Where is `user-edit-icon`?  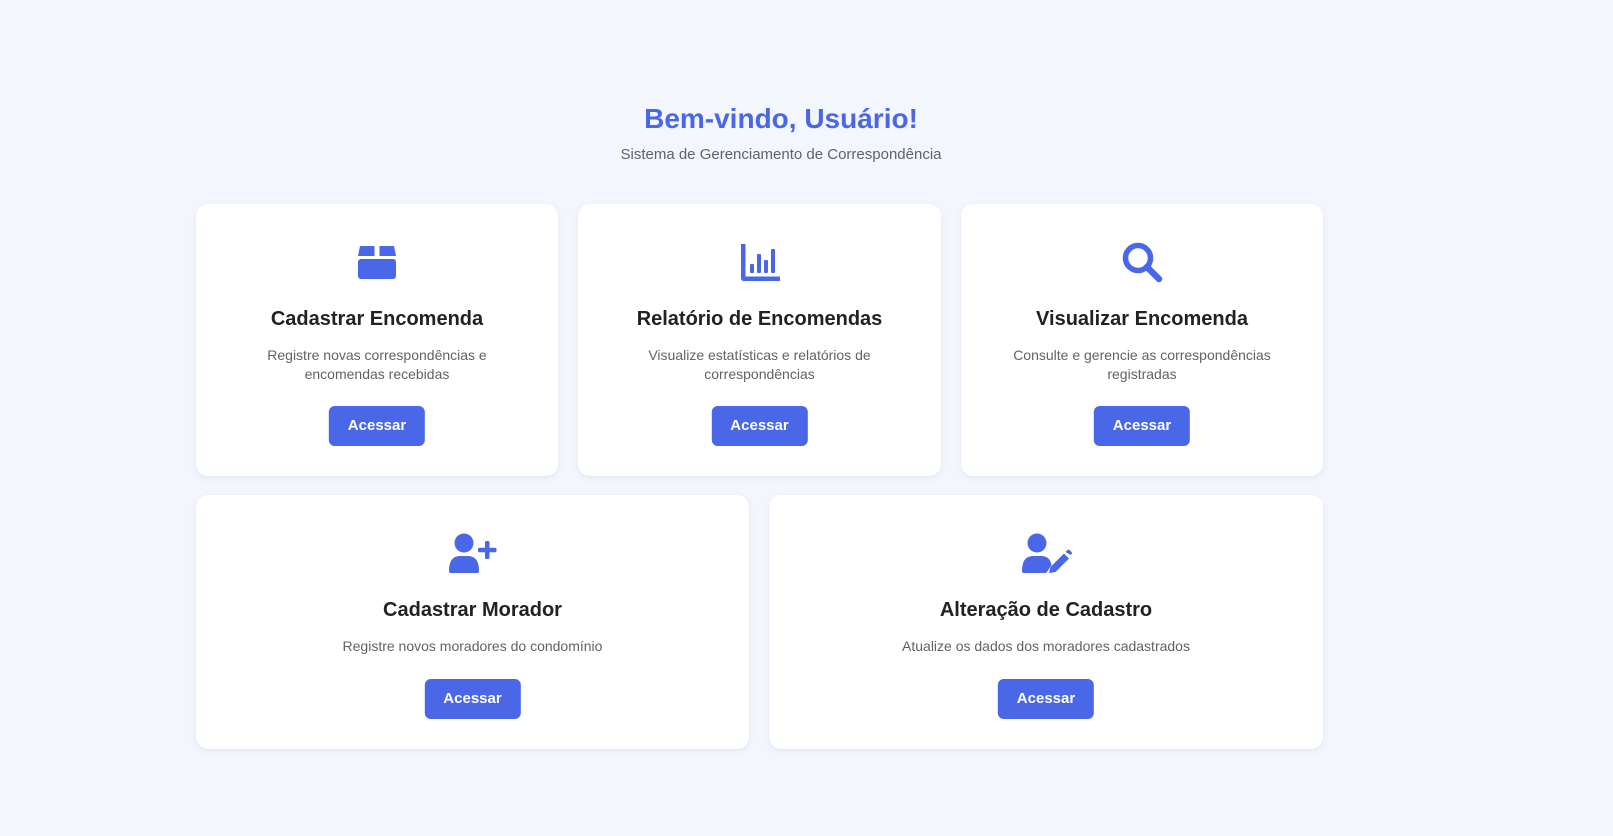
user-edit-icon is located at coordinates (1046, 553).